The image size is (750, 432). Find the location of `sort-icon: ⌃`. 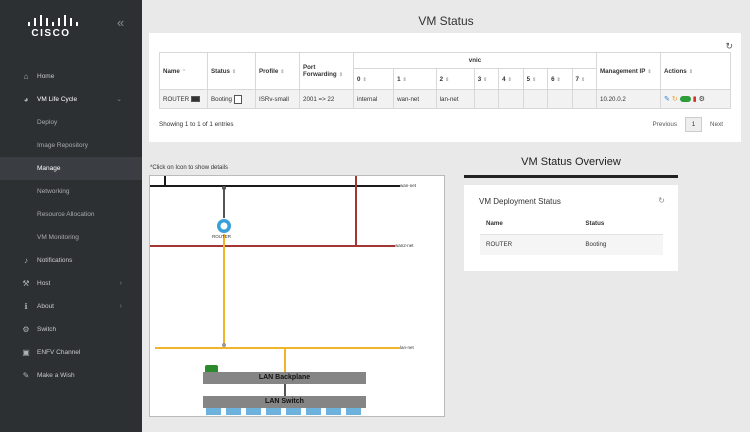

sort-icon: ⌃ is located at coordinates (184, 71).